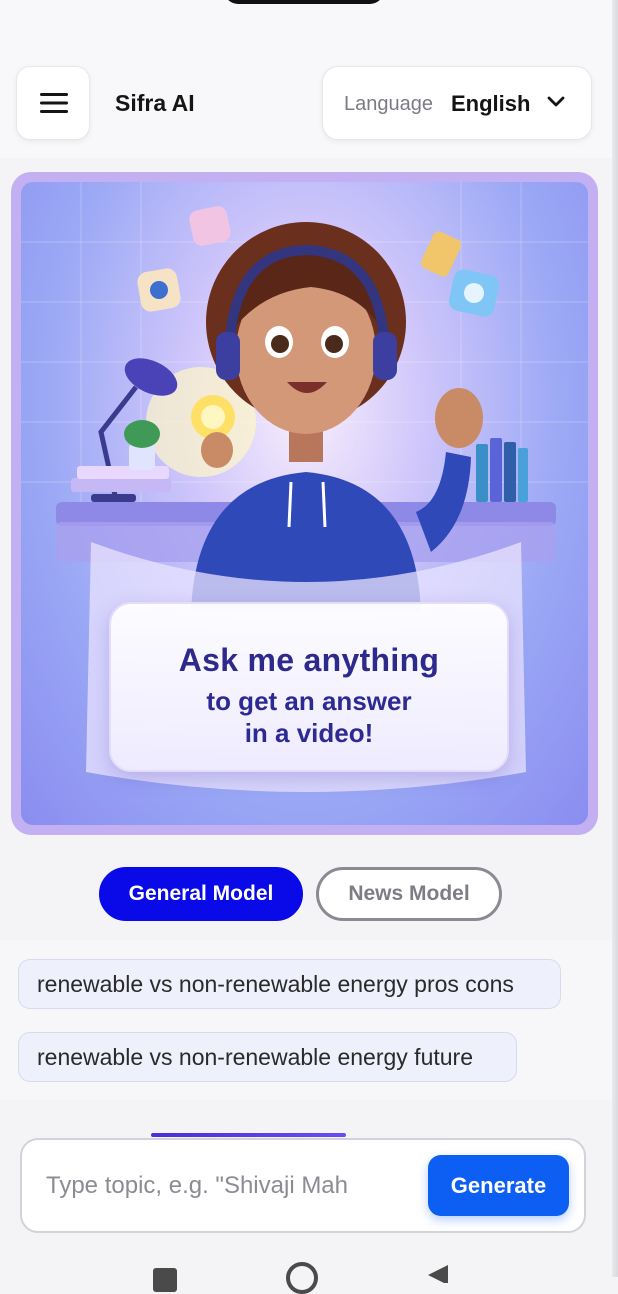  I want to click on chevron-down-icon, so click(556, 101).